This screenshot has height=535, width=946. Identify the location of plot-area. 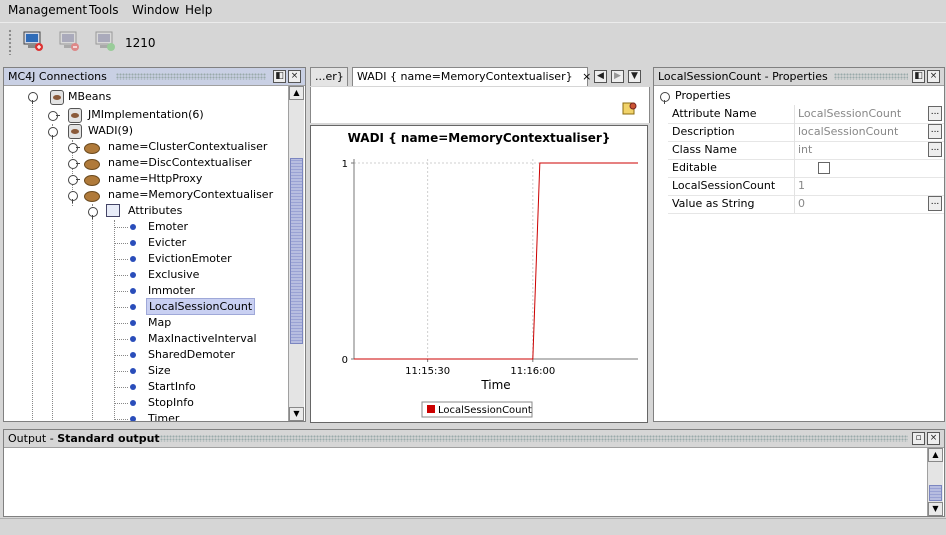
(496, 259).